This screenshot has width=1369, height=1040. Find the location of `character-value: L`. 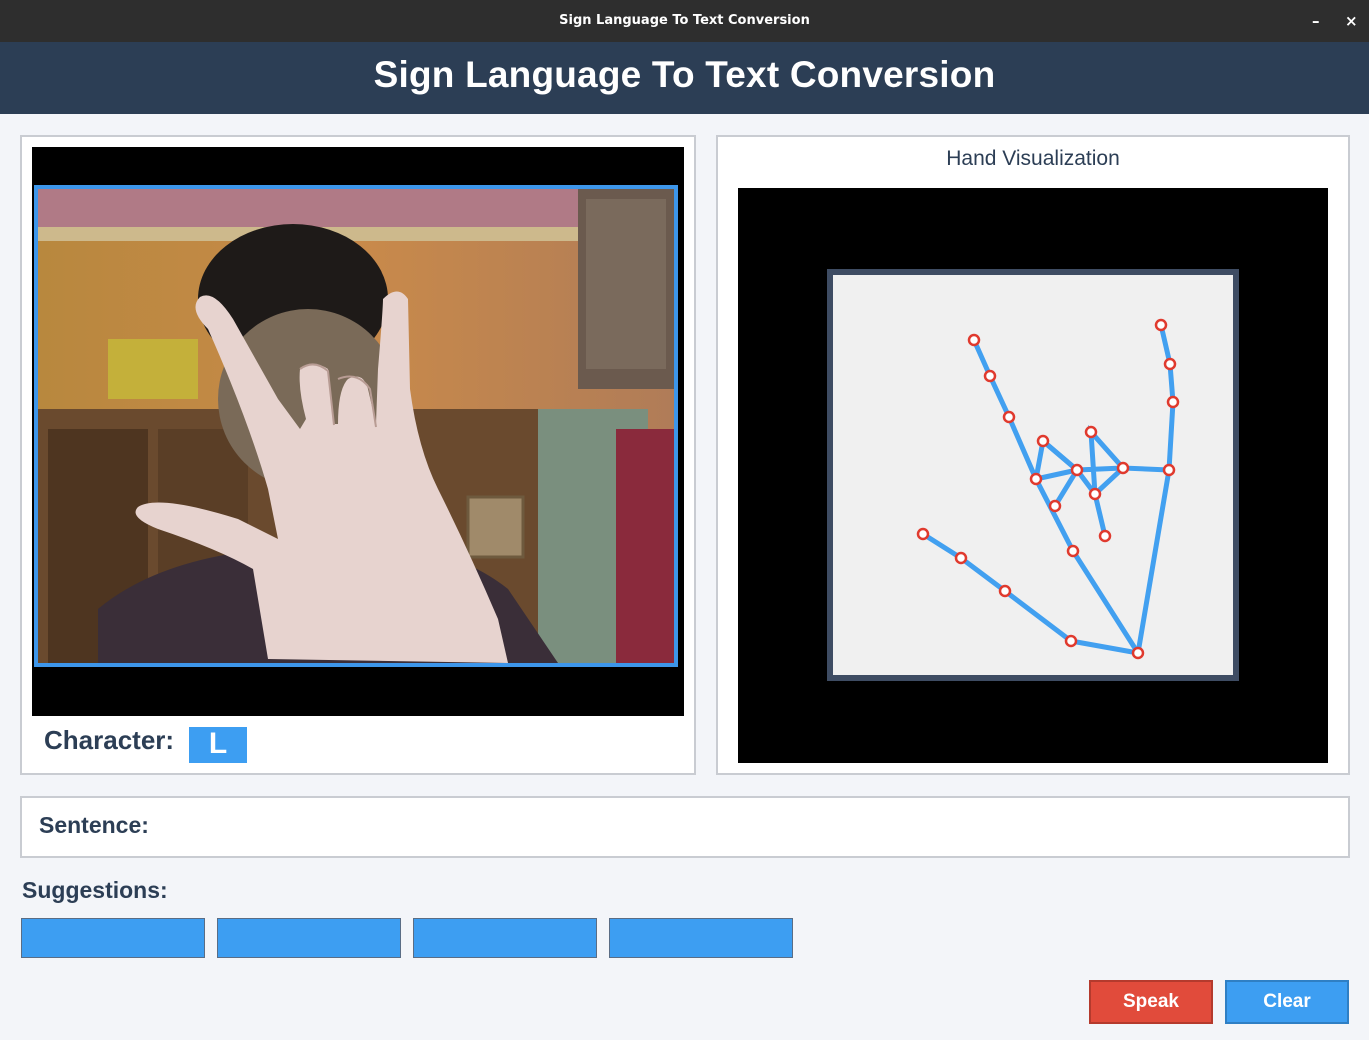

character-value: L is located at coordinates (218, 745).